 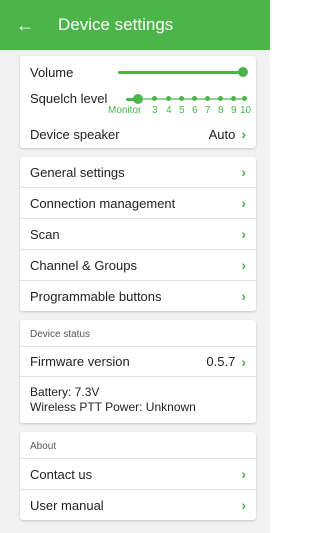 What do you see at coordinates (138, 265) in the screenshot?
I see `menu-item-channel-groups: Channel & Groups ›` at bounding box center [138, 265].